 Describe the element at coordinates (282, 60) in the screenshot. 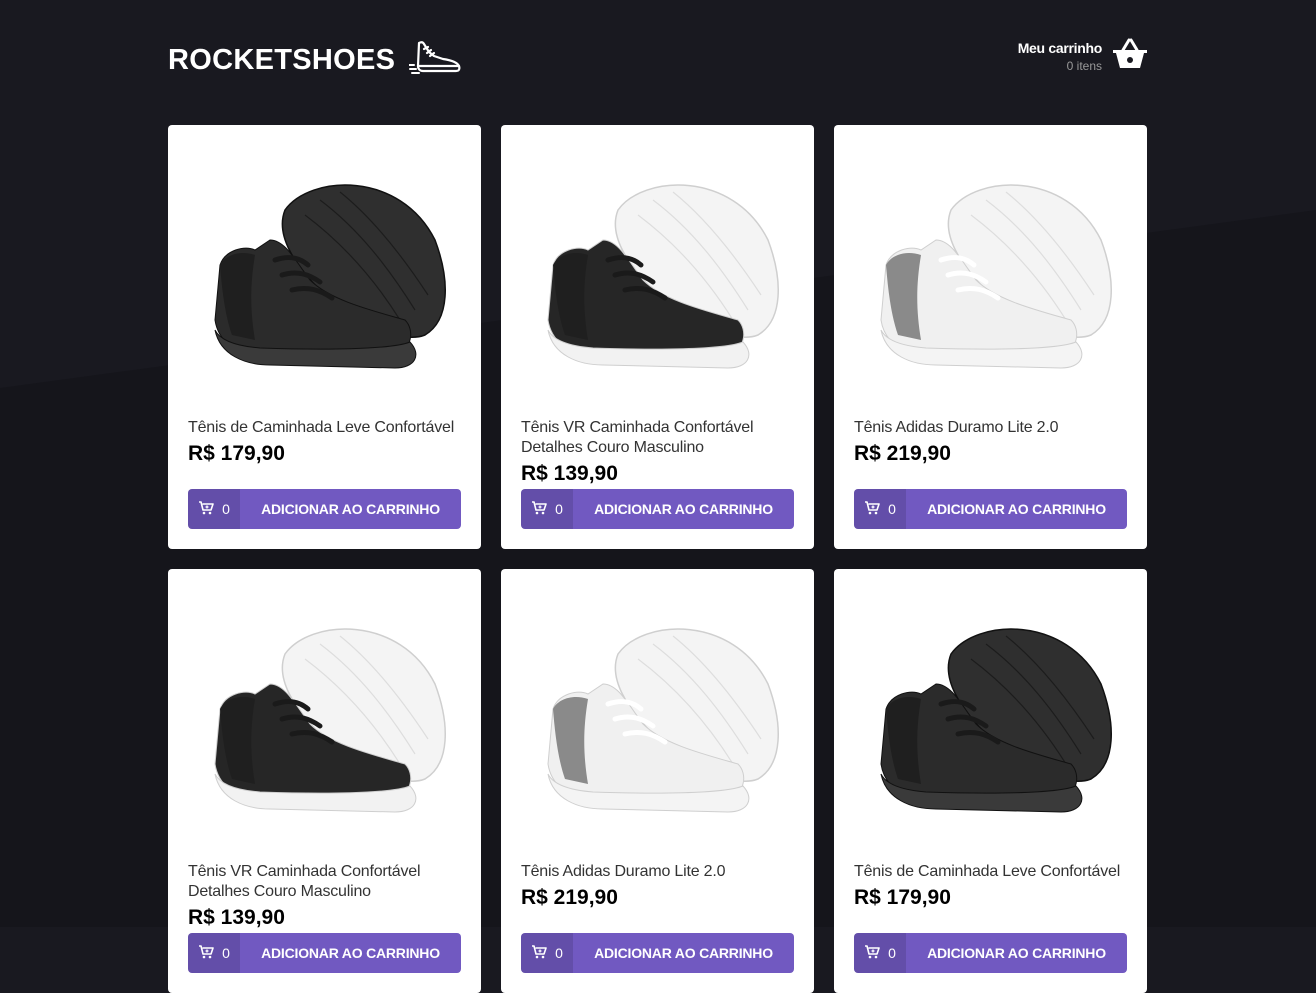

I see `logo-text: ROCKETSHOES` at that location.